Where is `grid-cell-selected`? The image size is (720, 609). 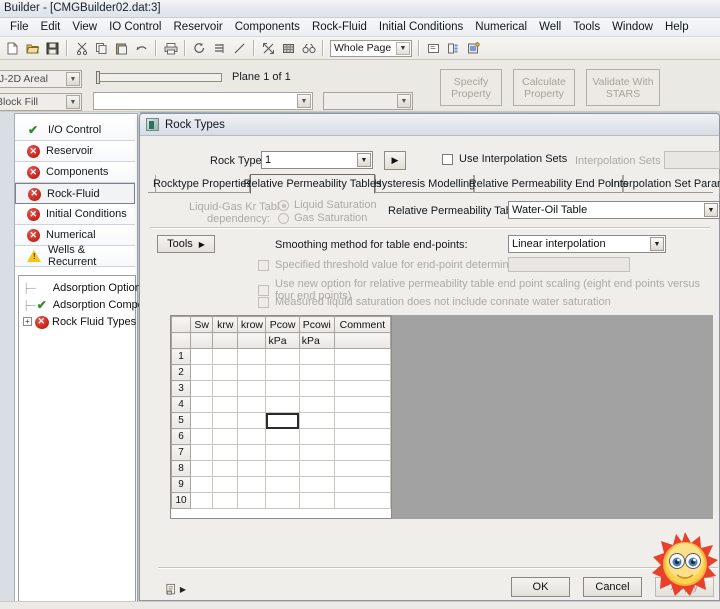 grid-cell-selected is located at coordinates (282, 420).